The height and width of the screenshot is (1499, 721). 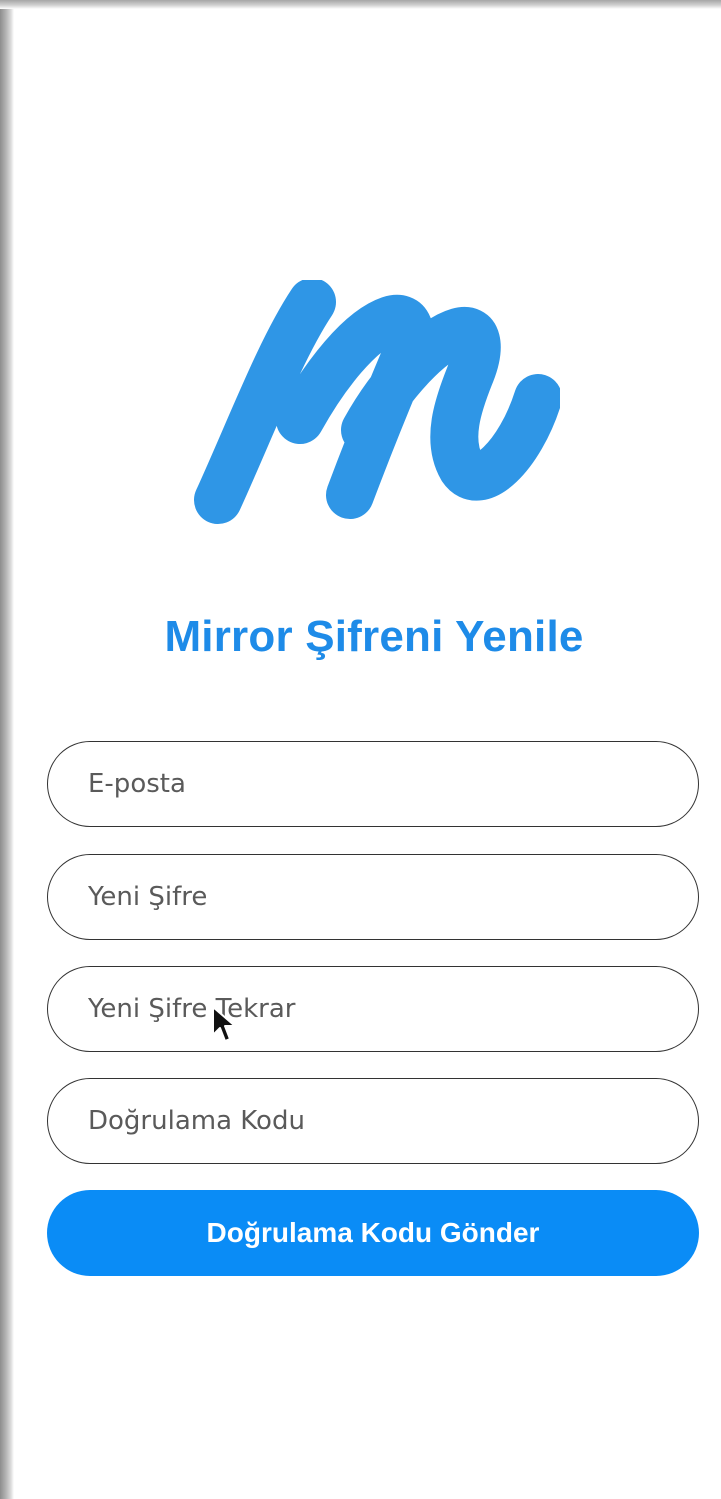 What do you see at coordinates (374, 636) in the screenshot?
I see `page-title: Mirror Şifreni Yenile` at bounding box center [374, 636].